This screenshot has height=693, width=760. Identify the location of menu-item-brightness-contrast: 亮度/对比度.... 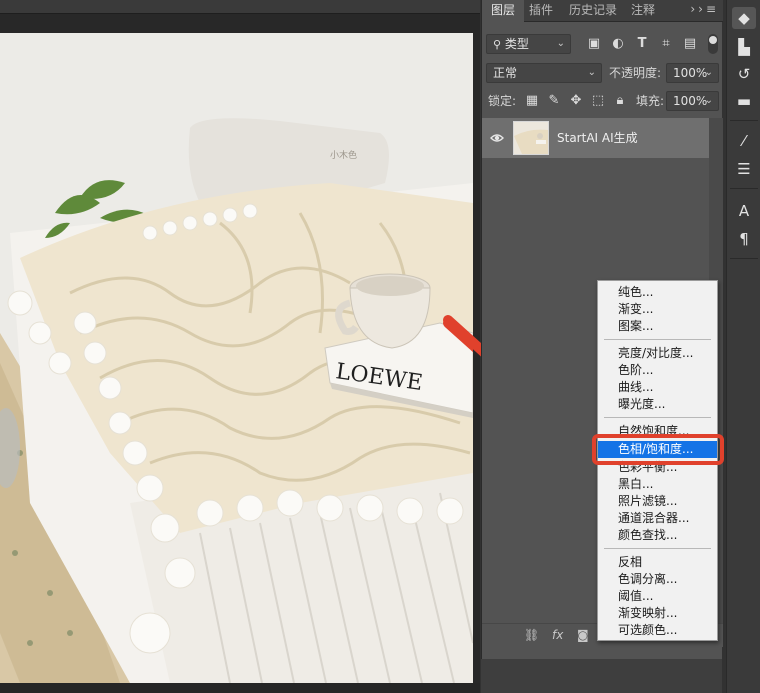
(657, 353).